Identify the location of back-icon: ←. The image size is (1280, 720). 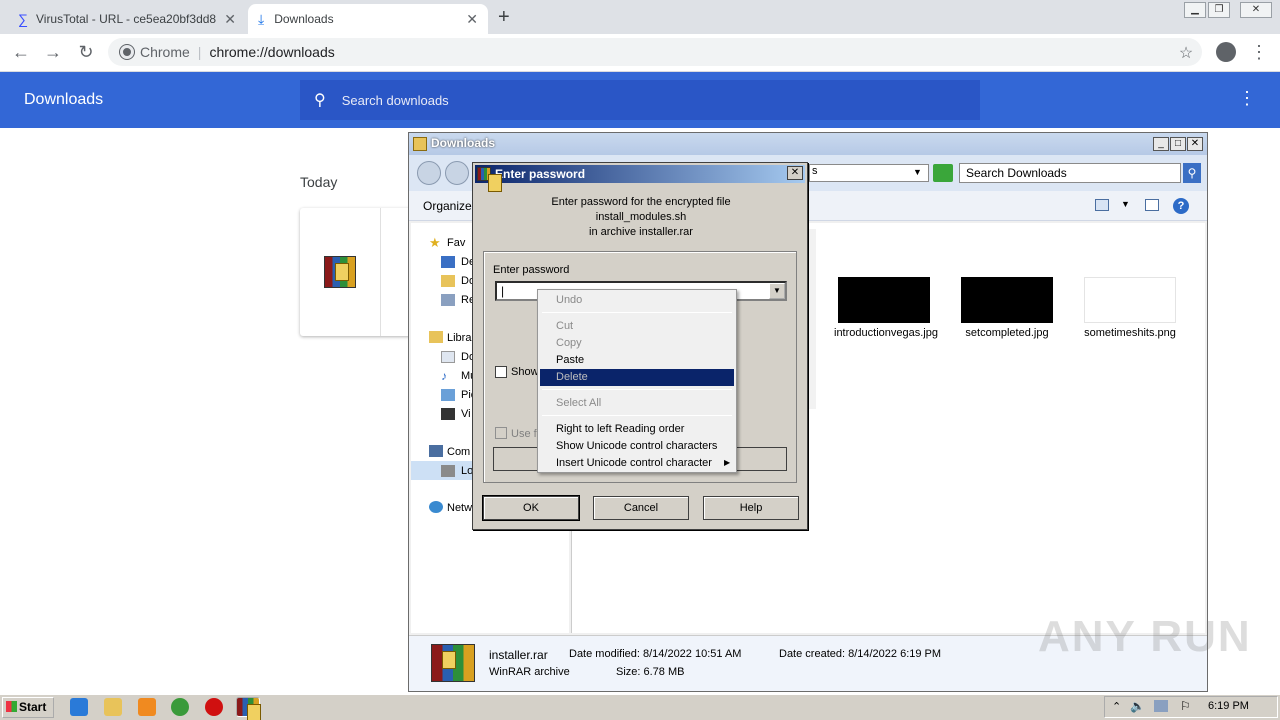
(21, 52).